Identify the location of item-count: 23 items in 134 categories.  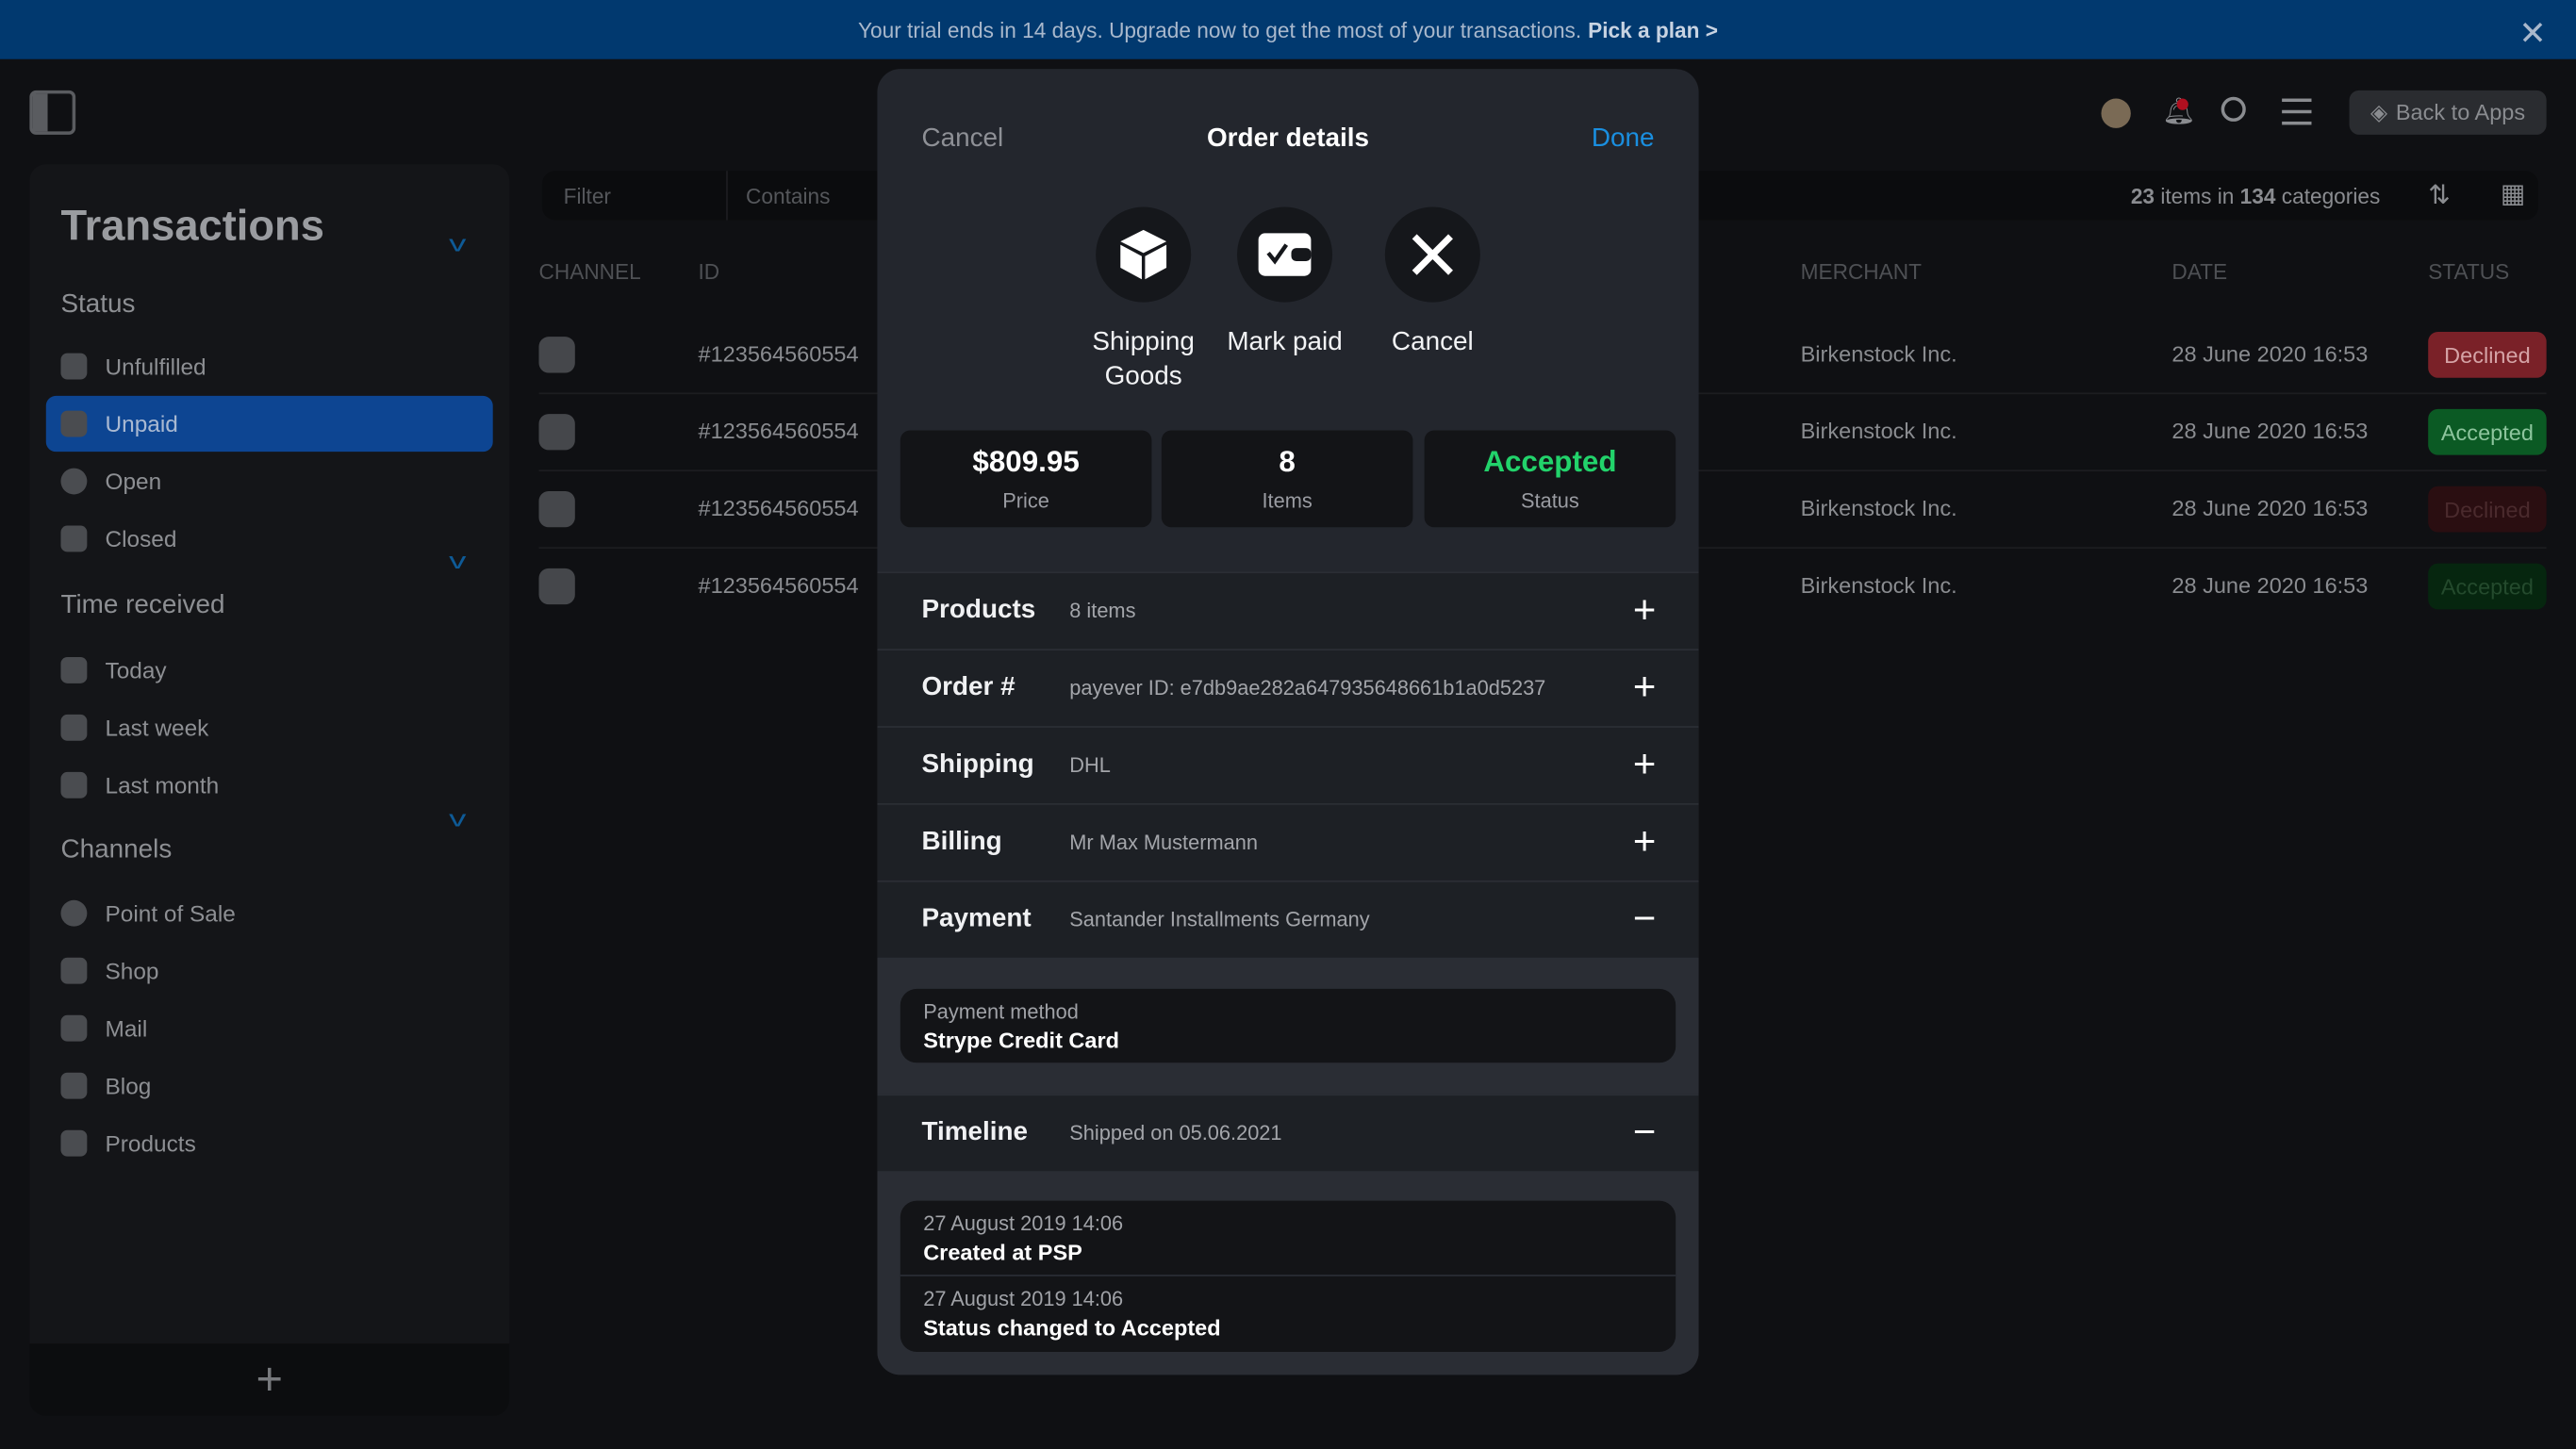
(2255, 196).